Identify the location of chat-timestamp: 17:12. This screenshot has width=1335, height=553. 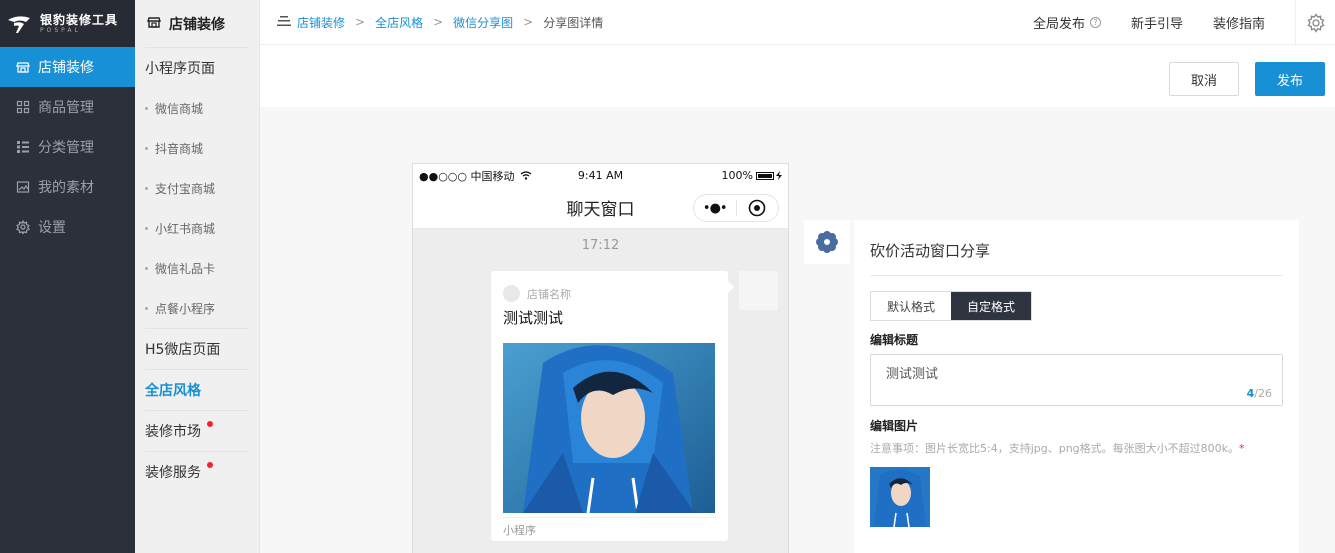
(600, 245).